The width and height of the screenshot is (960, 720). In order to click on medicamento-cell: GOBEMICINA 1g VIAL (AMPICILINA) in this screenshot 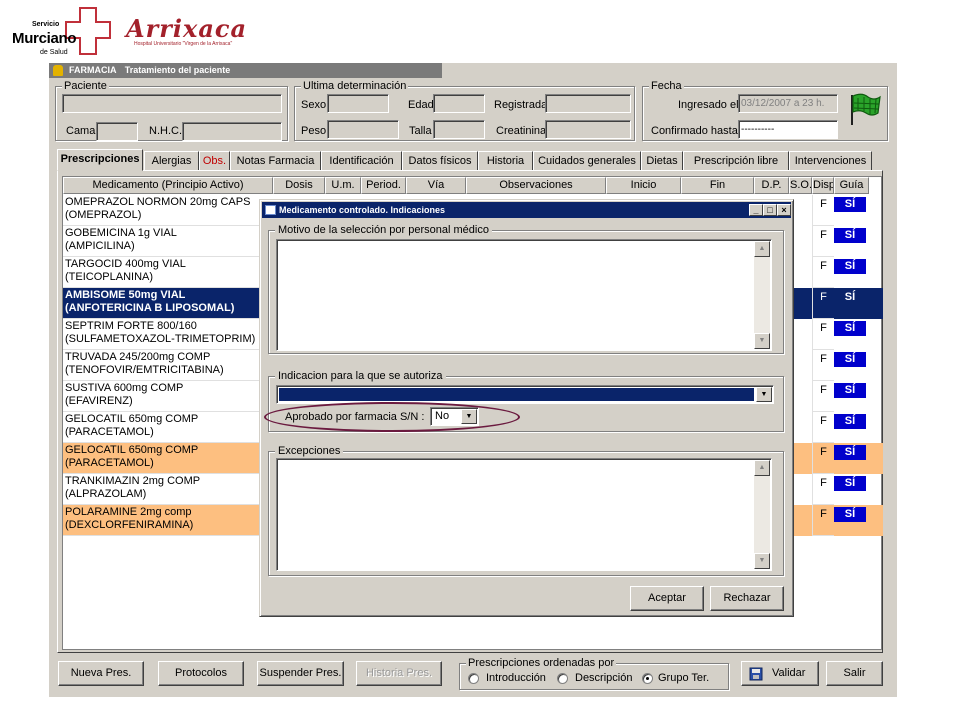, I will do `click(168, 241)`.